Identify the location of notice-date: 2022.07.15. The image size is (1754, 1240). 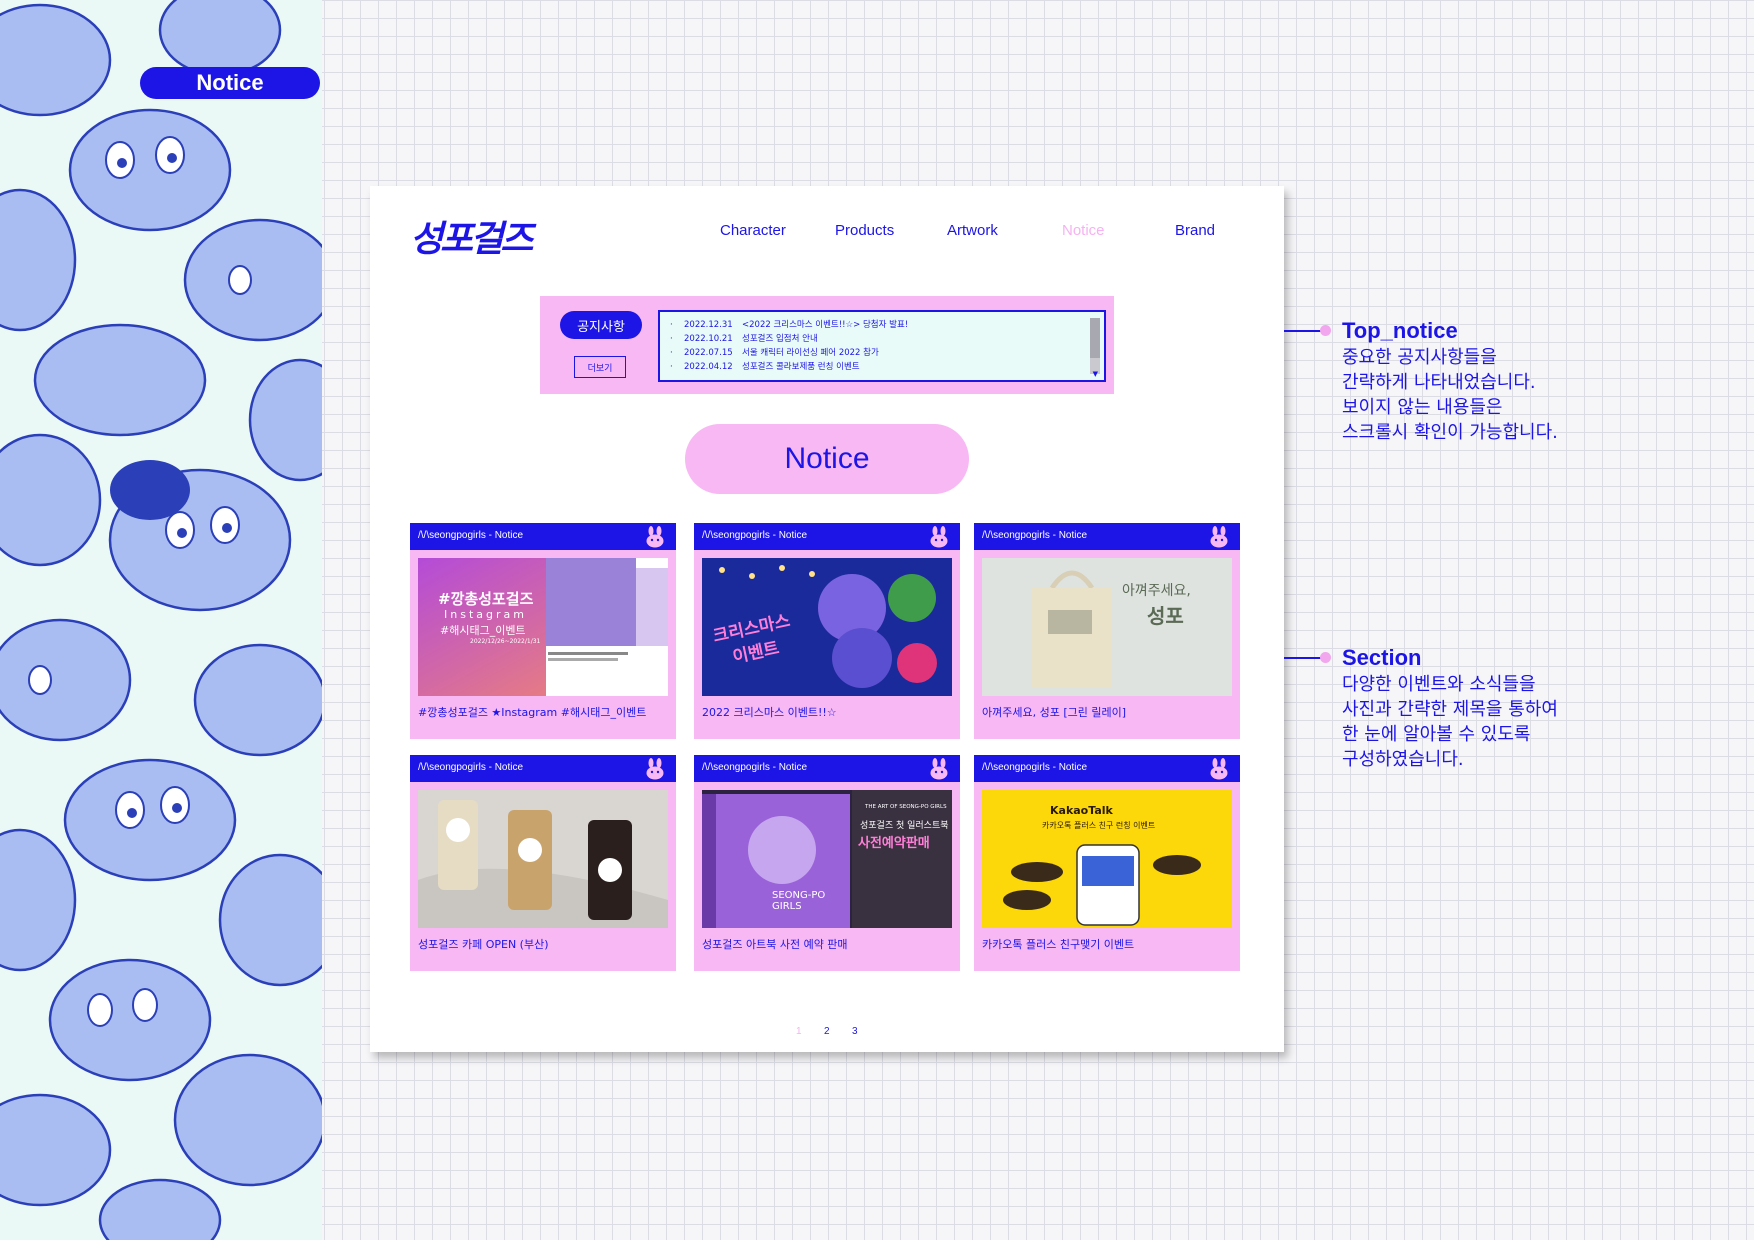
(708, 353).